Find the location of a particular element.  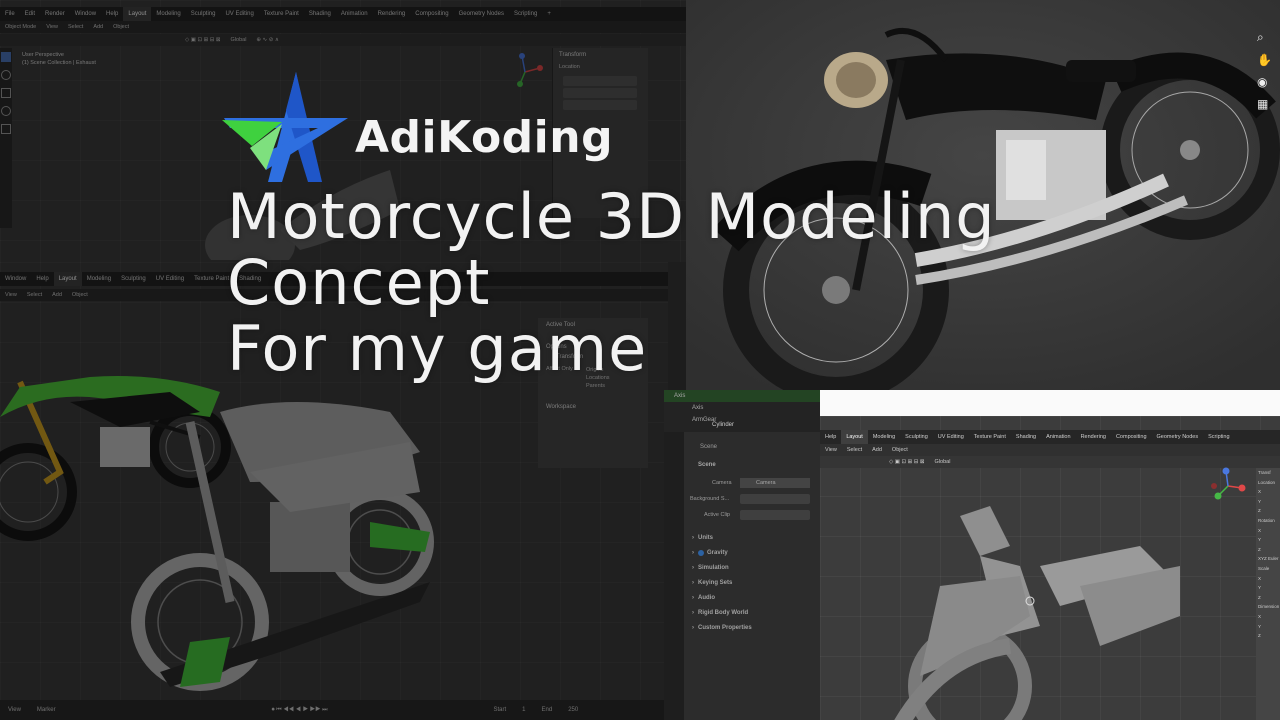

tab-layout-3: Layout is located at coordinates (854, 437).